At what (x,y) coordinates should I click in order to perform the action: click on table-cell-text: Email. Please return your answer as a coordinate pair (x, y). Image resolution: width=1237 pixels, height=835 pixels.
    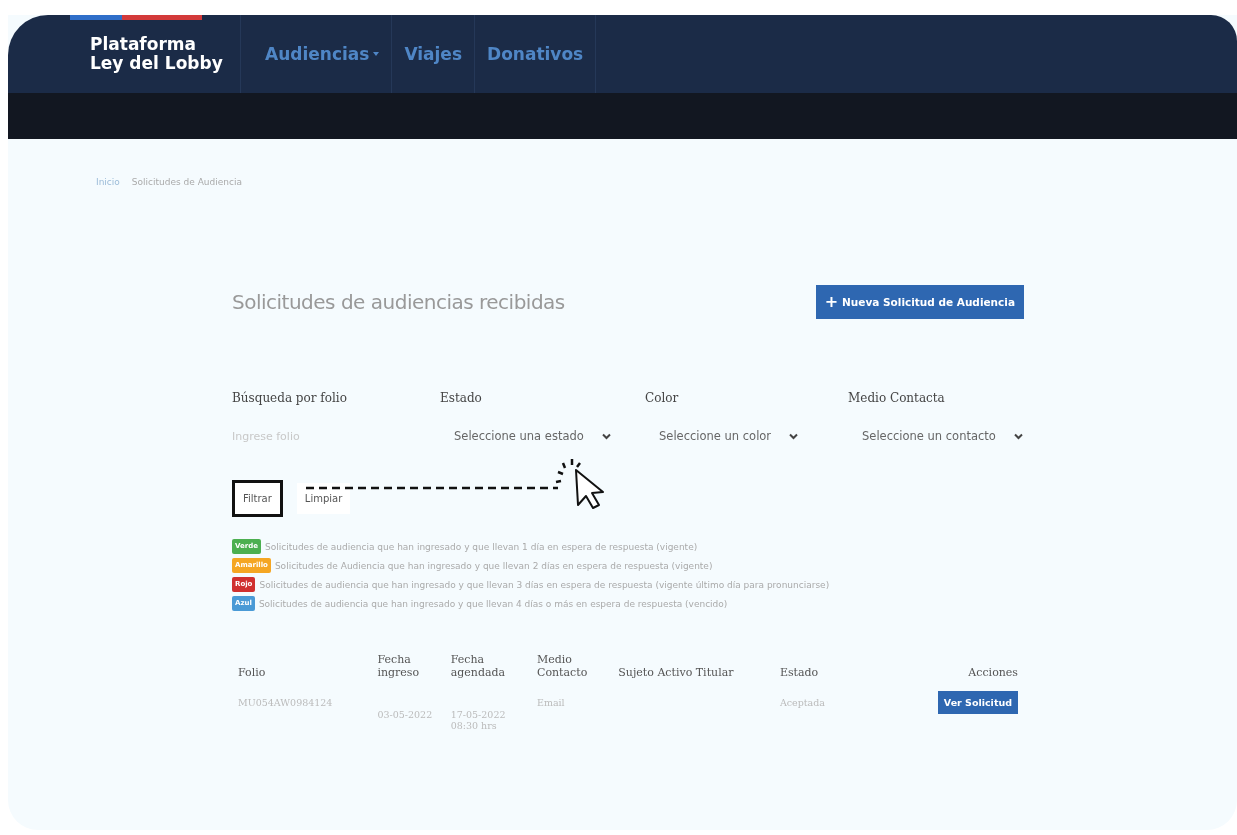
    Looking at the image, I should click on (550, 703).